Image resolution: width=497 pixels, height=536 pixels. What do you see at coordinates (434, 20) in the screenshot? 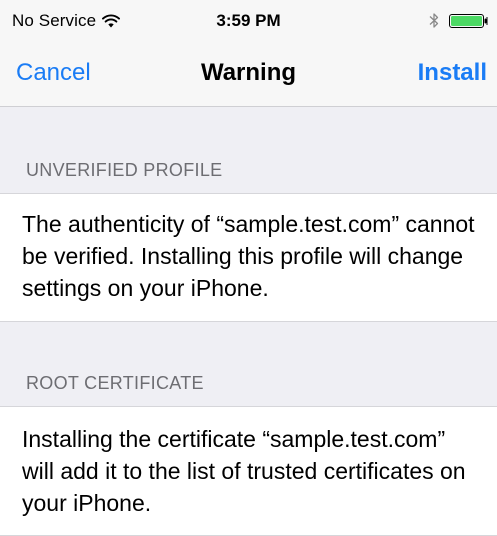
I see `bluetooth-icon` at bounding box center [434, 20].